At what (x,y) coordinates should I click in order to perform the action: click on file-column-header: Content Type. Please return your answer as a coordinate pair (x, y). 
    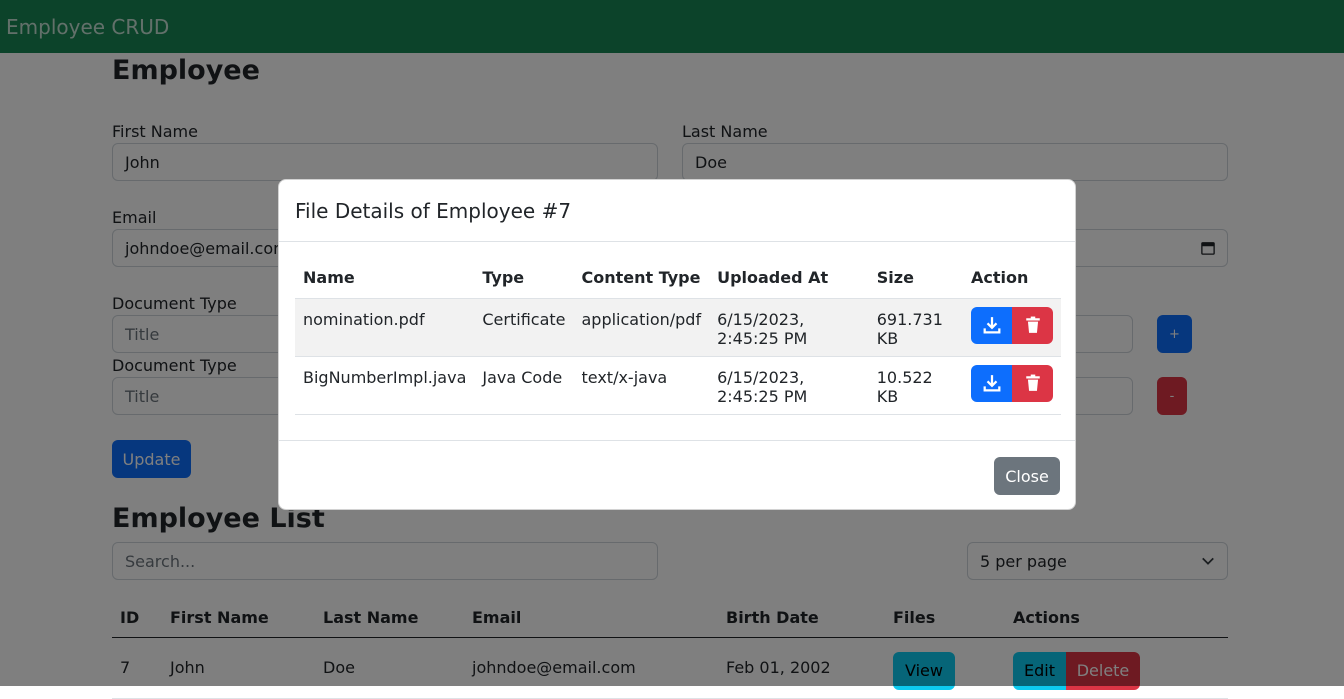
    Looking at the image, I should click on (641, 278).